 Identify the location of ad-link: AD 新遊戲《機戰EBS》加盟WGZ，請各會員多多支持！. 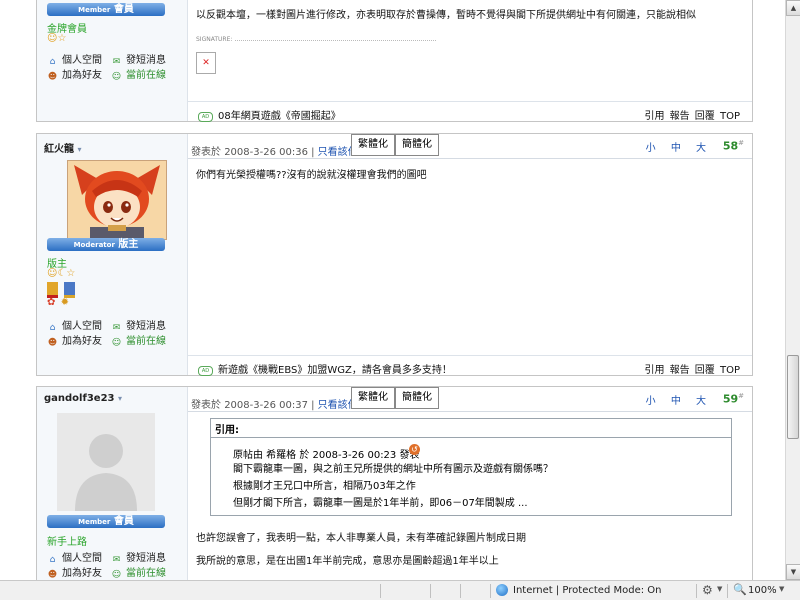
(325, 368).